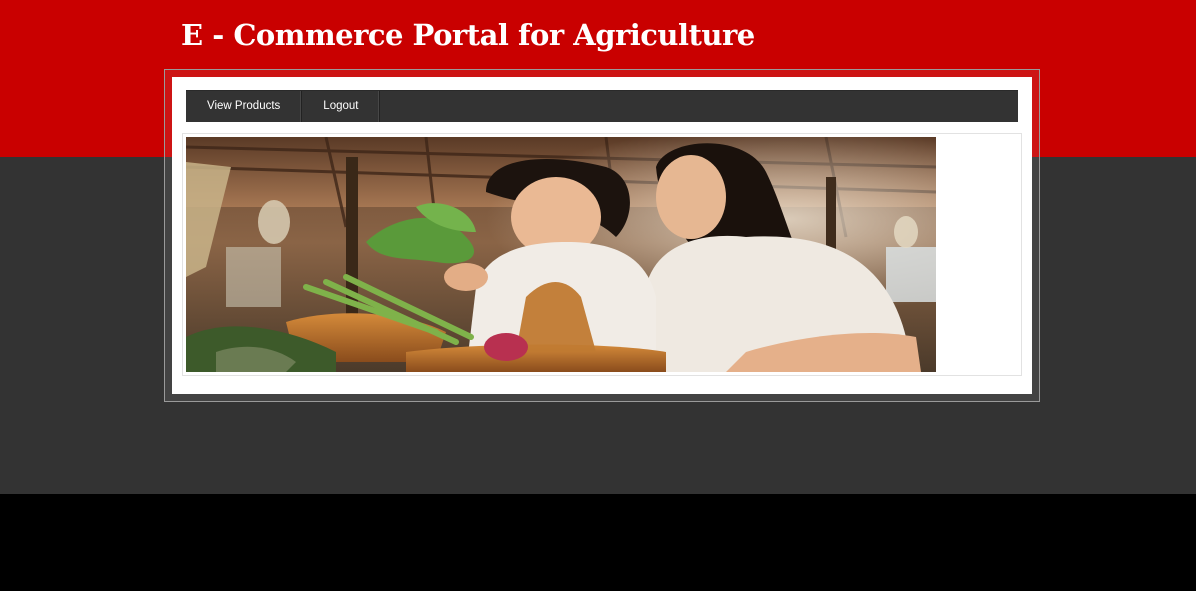 The width and height of the screenshot is (1196, 591). I want to click on nav-item-logout: Logout, so click(341, 106).